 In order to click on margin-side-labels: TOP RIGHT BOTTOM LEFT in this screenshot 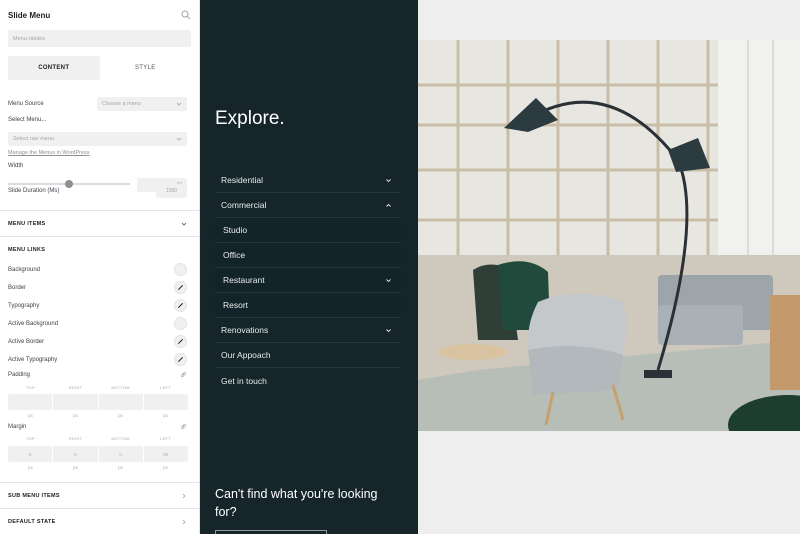, I will do `click(98, 438)`.